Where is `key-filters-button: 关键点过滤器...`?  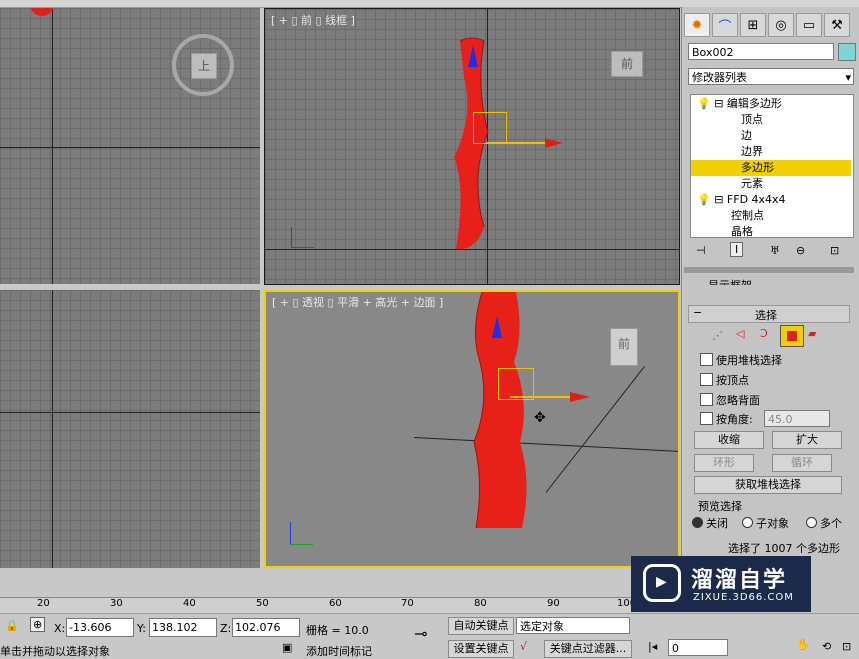 key-filters-button: 关键点过滤器... is located at coordinates (588, 649).